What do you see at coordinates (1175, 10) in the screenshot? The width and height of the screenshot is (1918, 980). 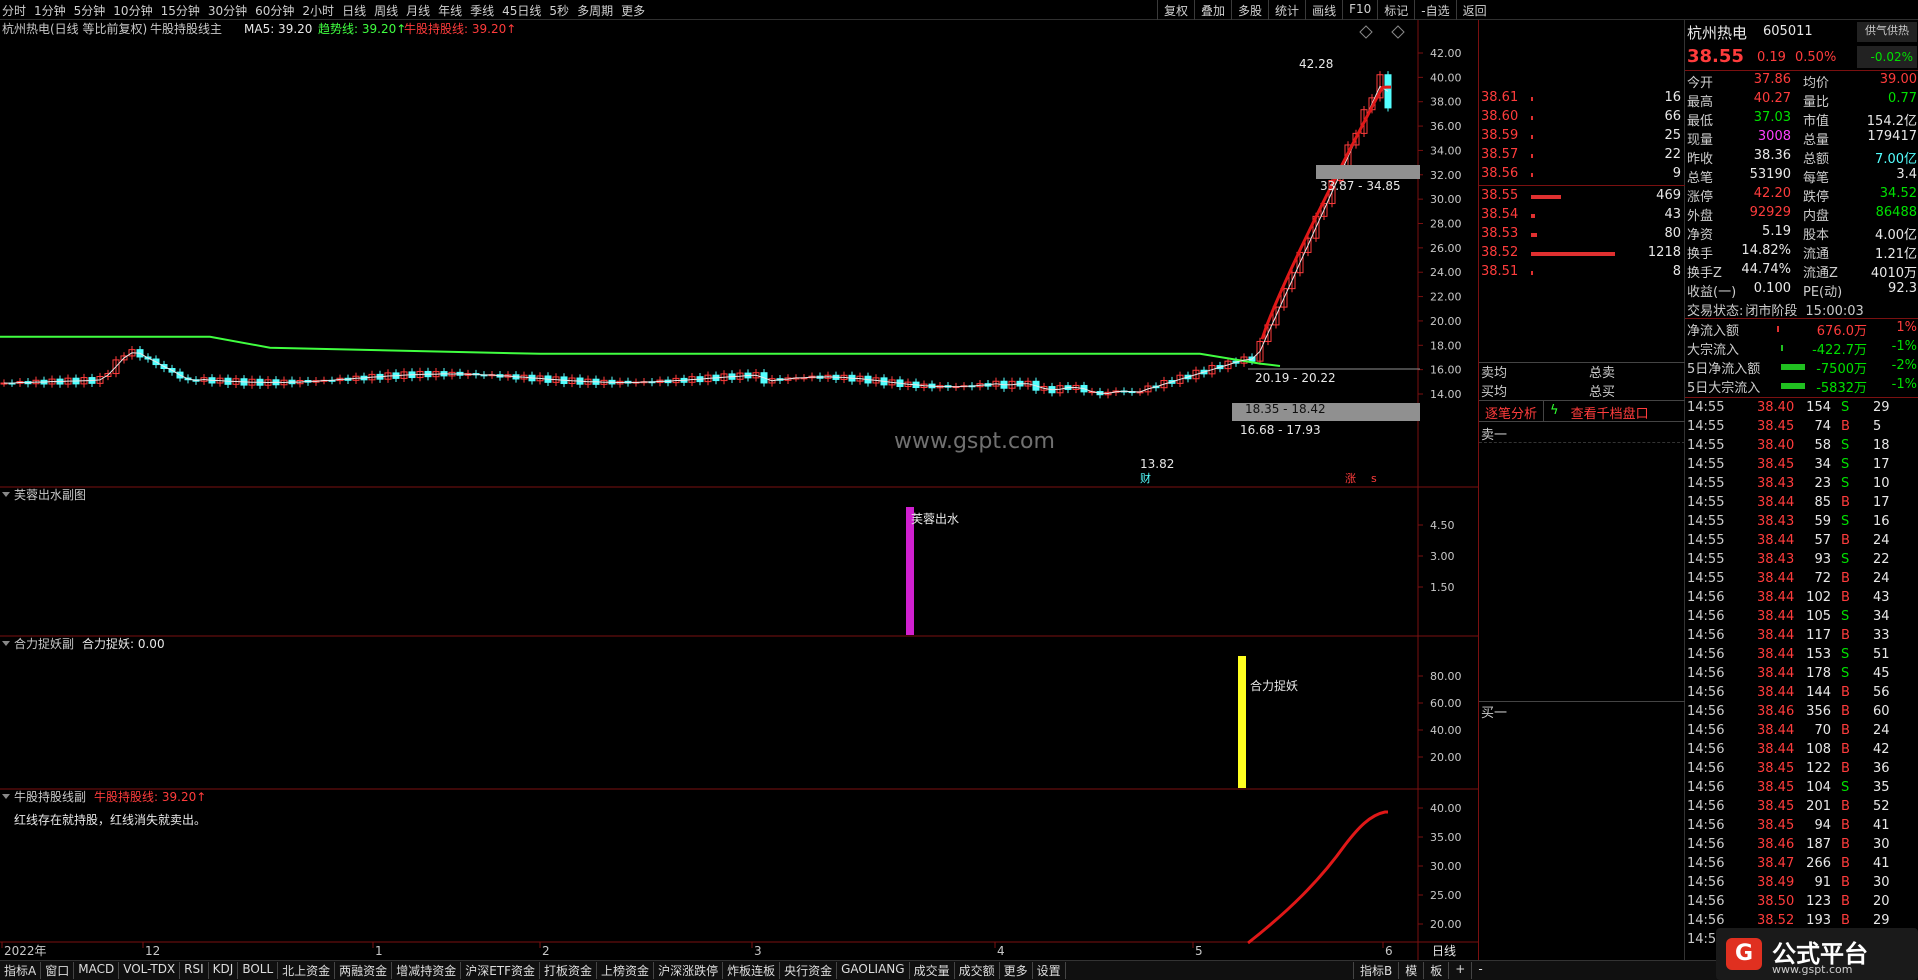 I see `tool-button: 复权` at bounding box center [1175, 10].